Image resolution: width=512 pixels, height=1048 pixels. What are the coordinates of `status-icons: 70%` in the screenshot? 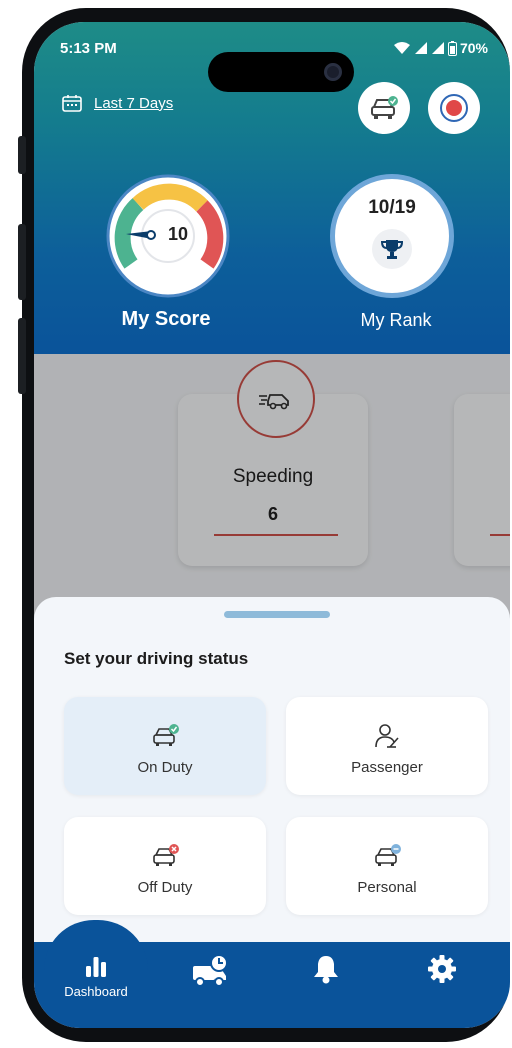 It's located at (440, 48).